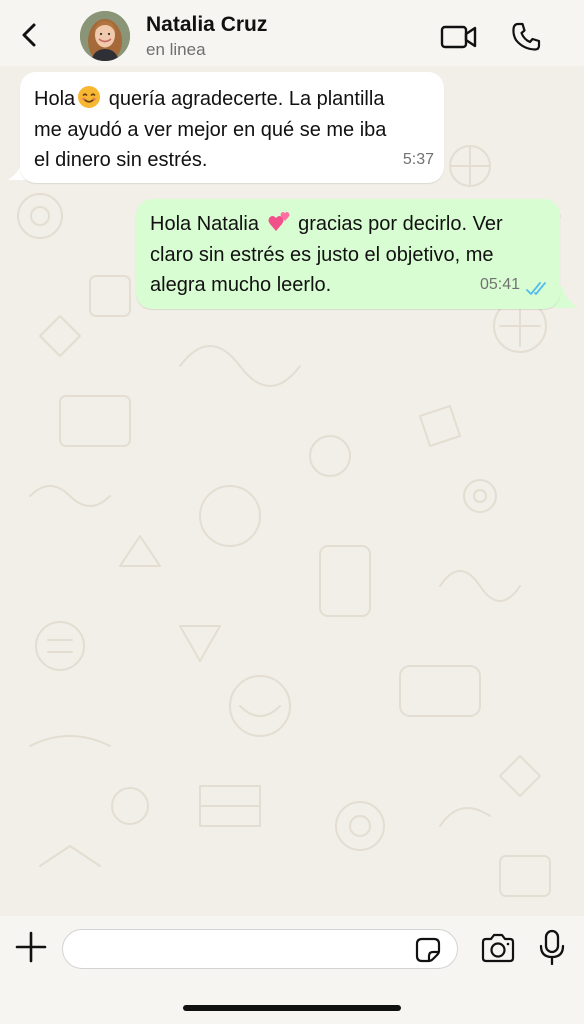  I want to click on message-line: Hola Natalia gracias por decirlo. Ver, so click(348, 224).